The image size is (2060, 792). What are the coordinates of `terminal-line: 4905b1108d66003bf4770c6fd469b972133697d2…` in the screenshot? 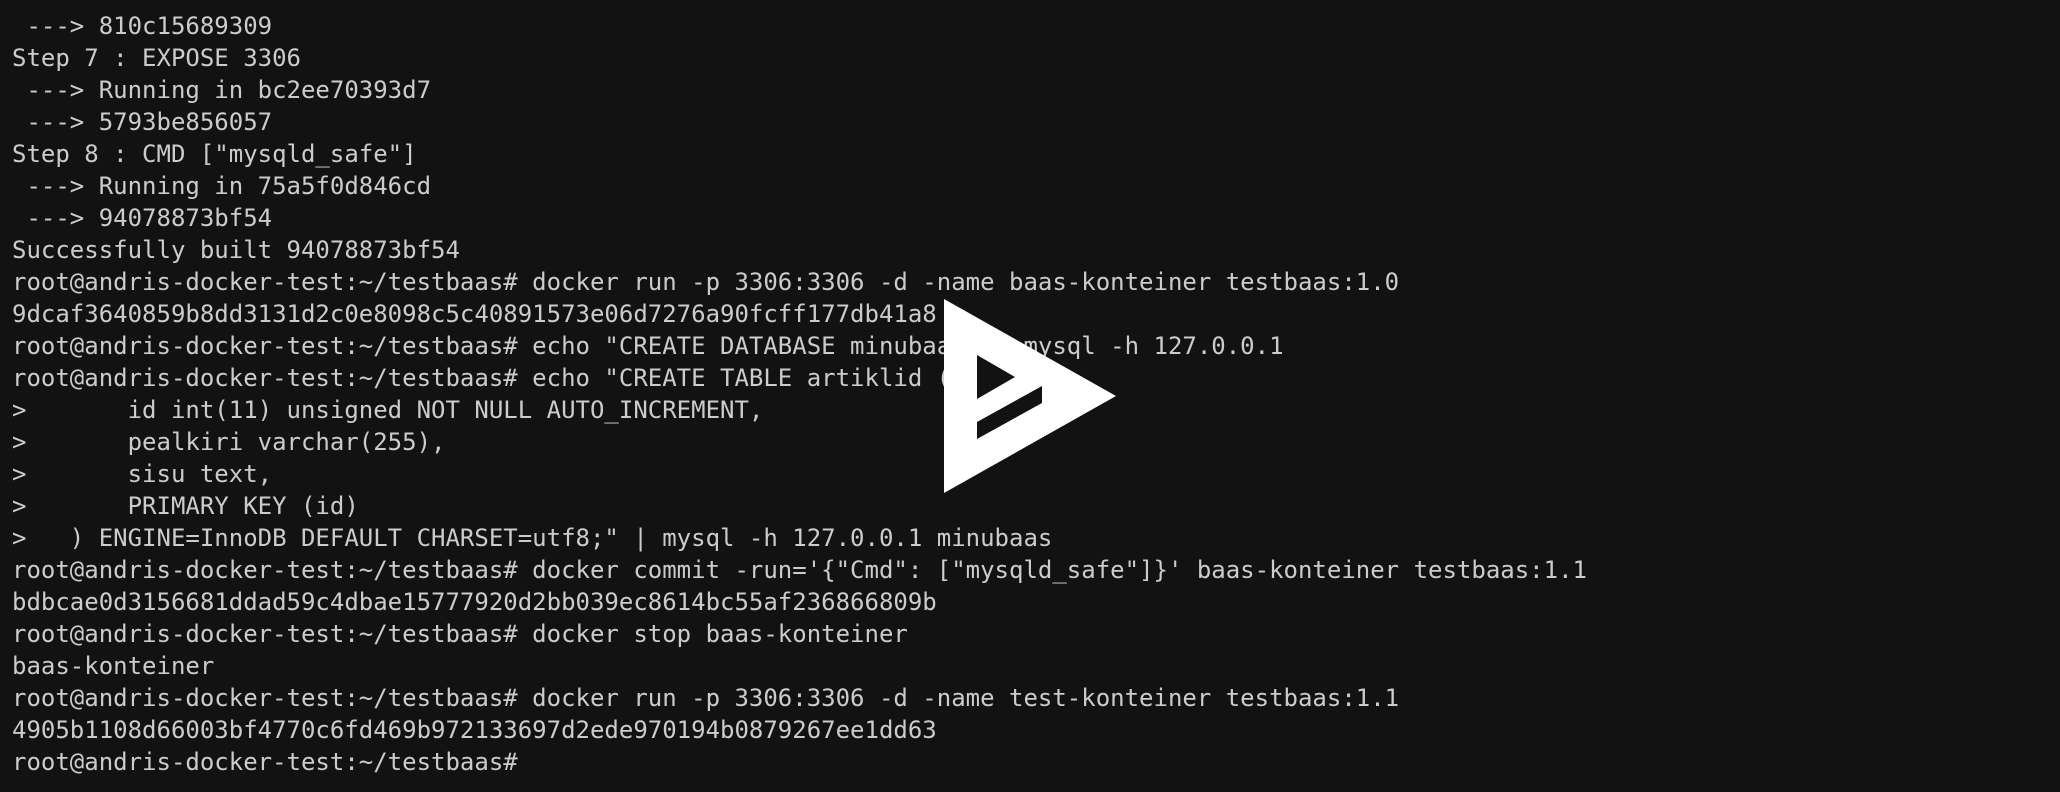 It's located at (474, 730).